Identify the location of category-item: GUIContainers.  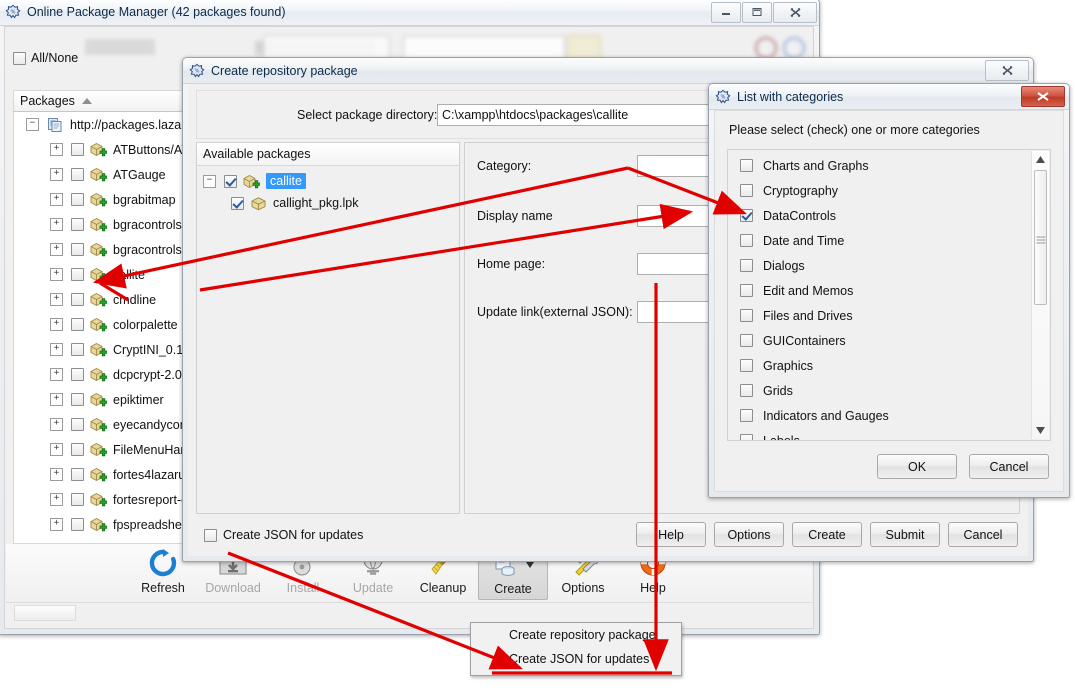
(889, 340).